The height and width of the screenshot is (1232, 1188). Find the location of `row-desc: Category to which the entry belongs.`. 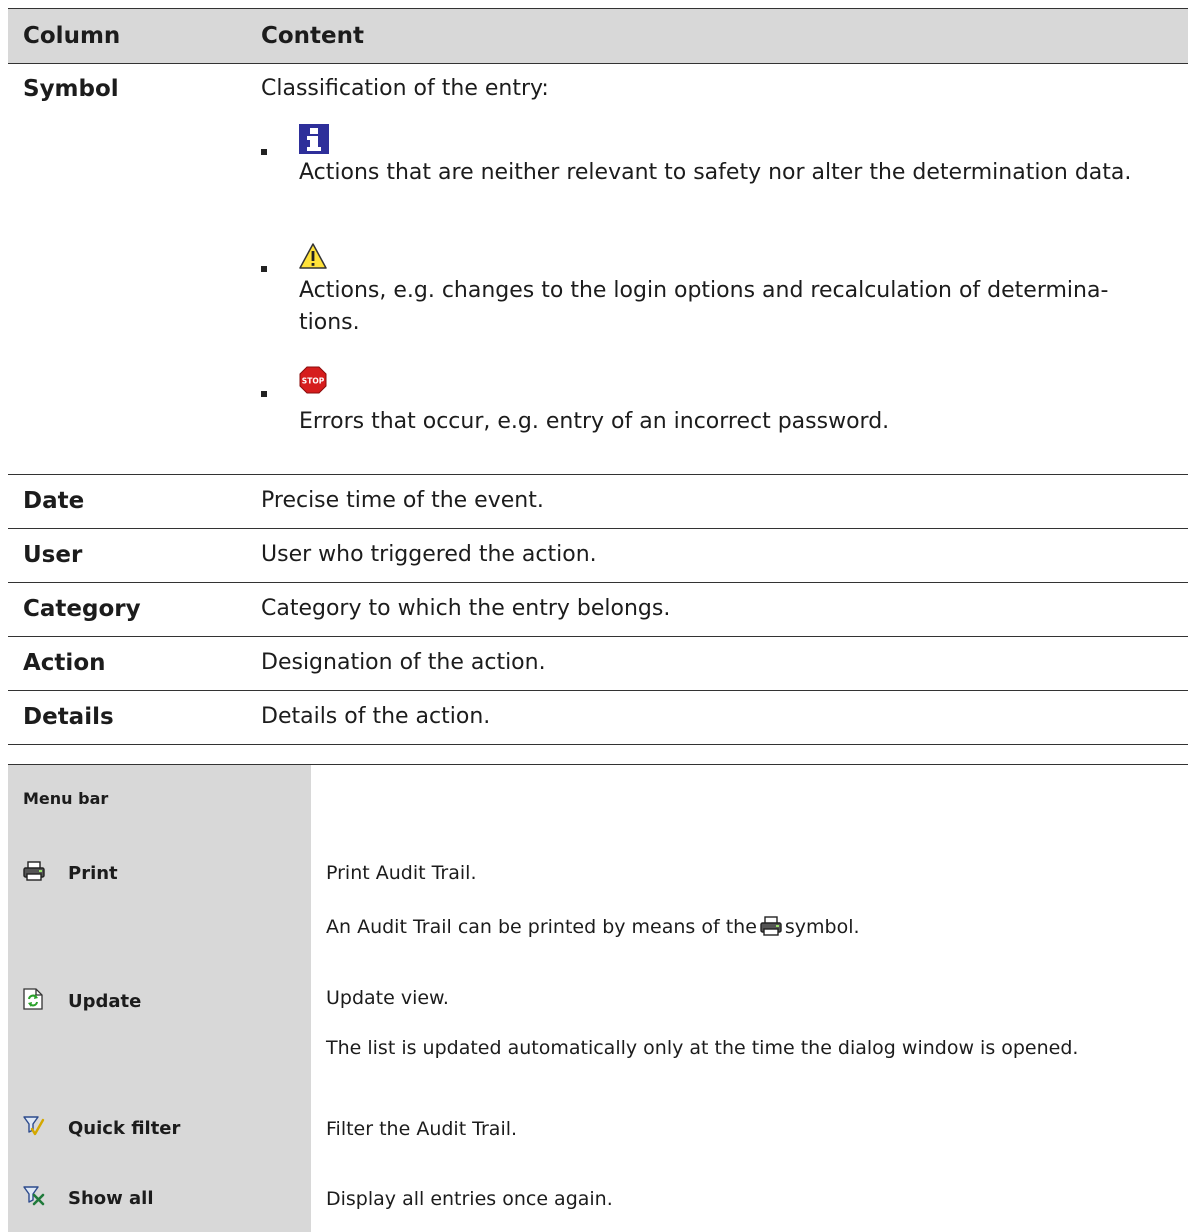

row-desc: Category to which the entry belongs. is located at coordinates (466, 608).